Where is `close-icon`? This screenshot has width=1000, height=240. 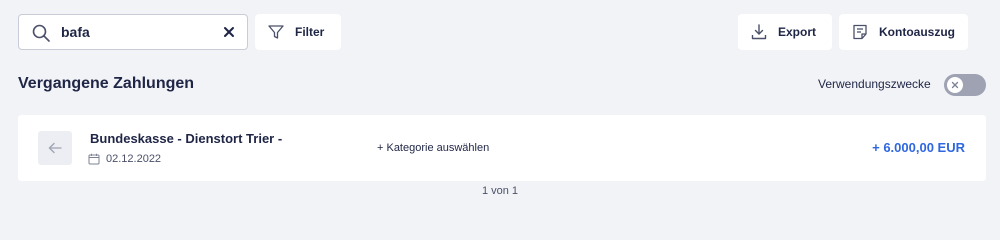
close-icon is located at coordinates (955, 85).